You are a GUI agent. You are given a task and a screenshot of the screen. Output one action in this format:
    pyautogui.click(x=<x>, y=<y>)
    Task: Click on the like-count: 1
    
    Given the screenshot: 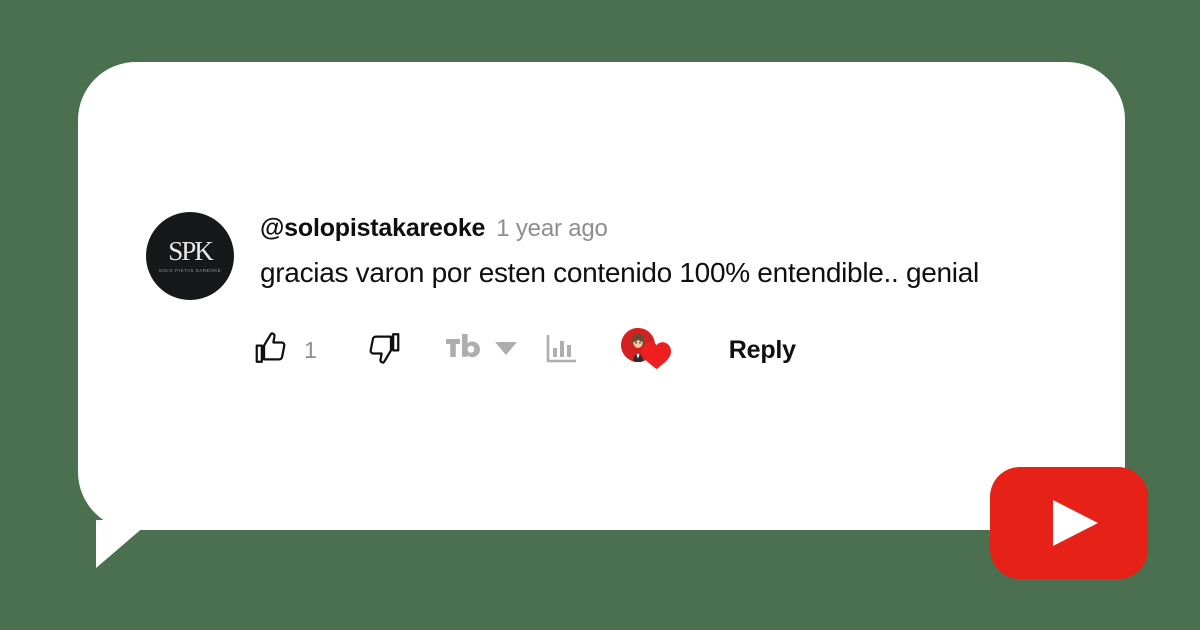 What is the action you would take?
    pyautogui.click(x=310, y=349)
    